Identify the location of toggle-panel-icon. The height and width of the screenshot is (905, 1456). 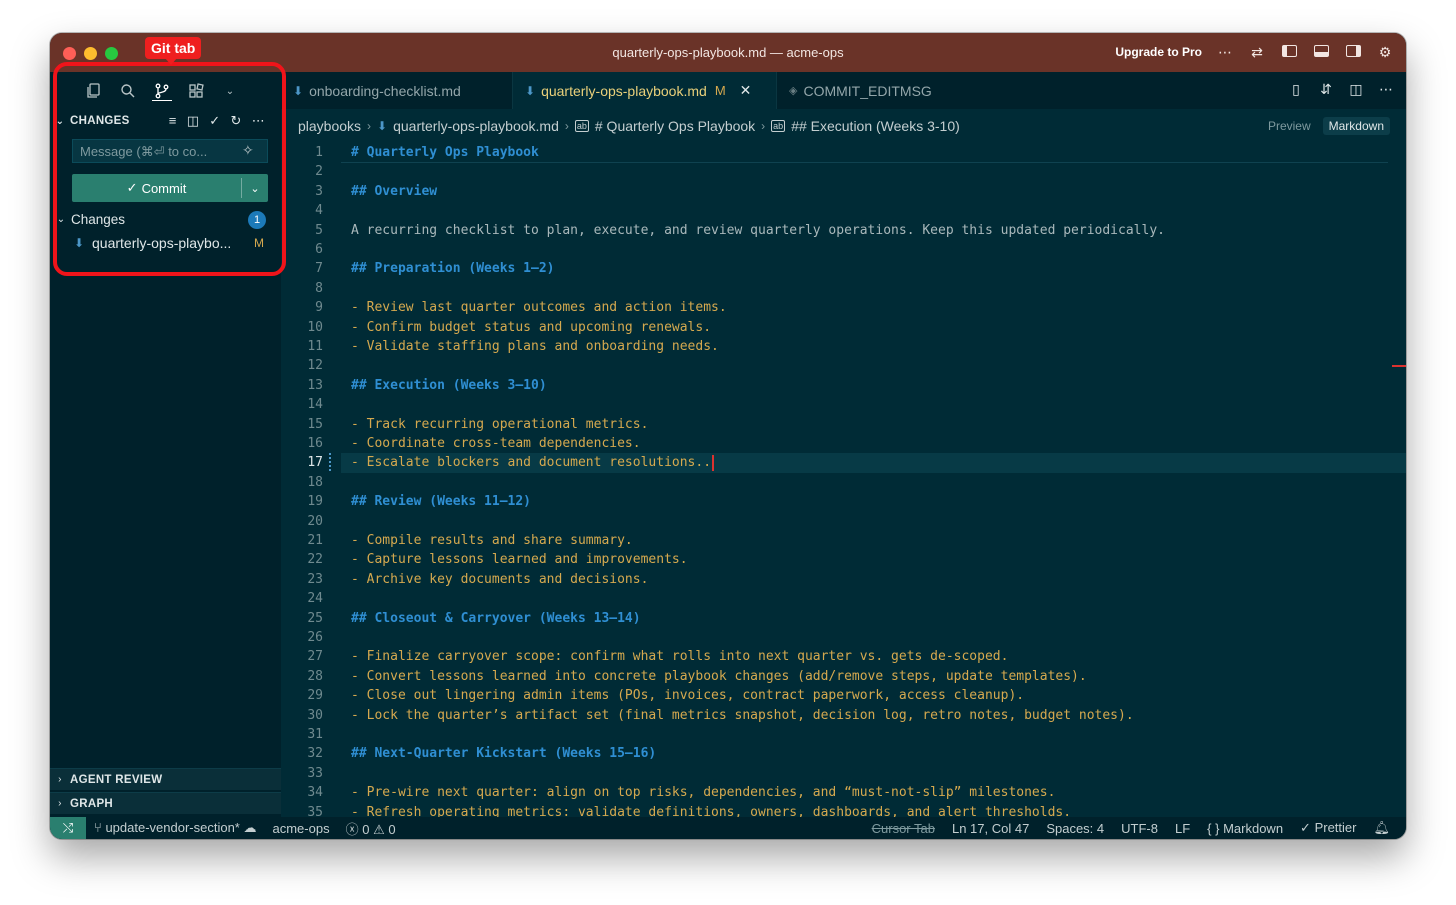
(1321, 52).